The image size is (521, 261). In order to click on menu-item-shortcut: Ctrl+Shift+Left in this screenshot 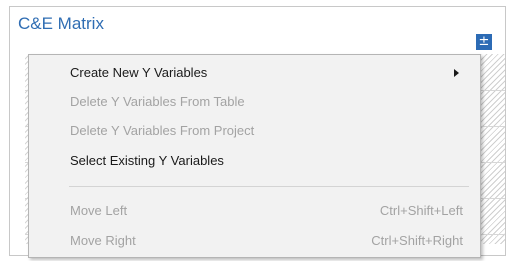, I will do `click(421, 210)`.